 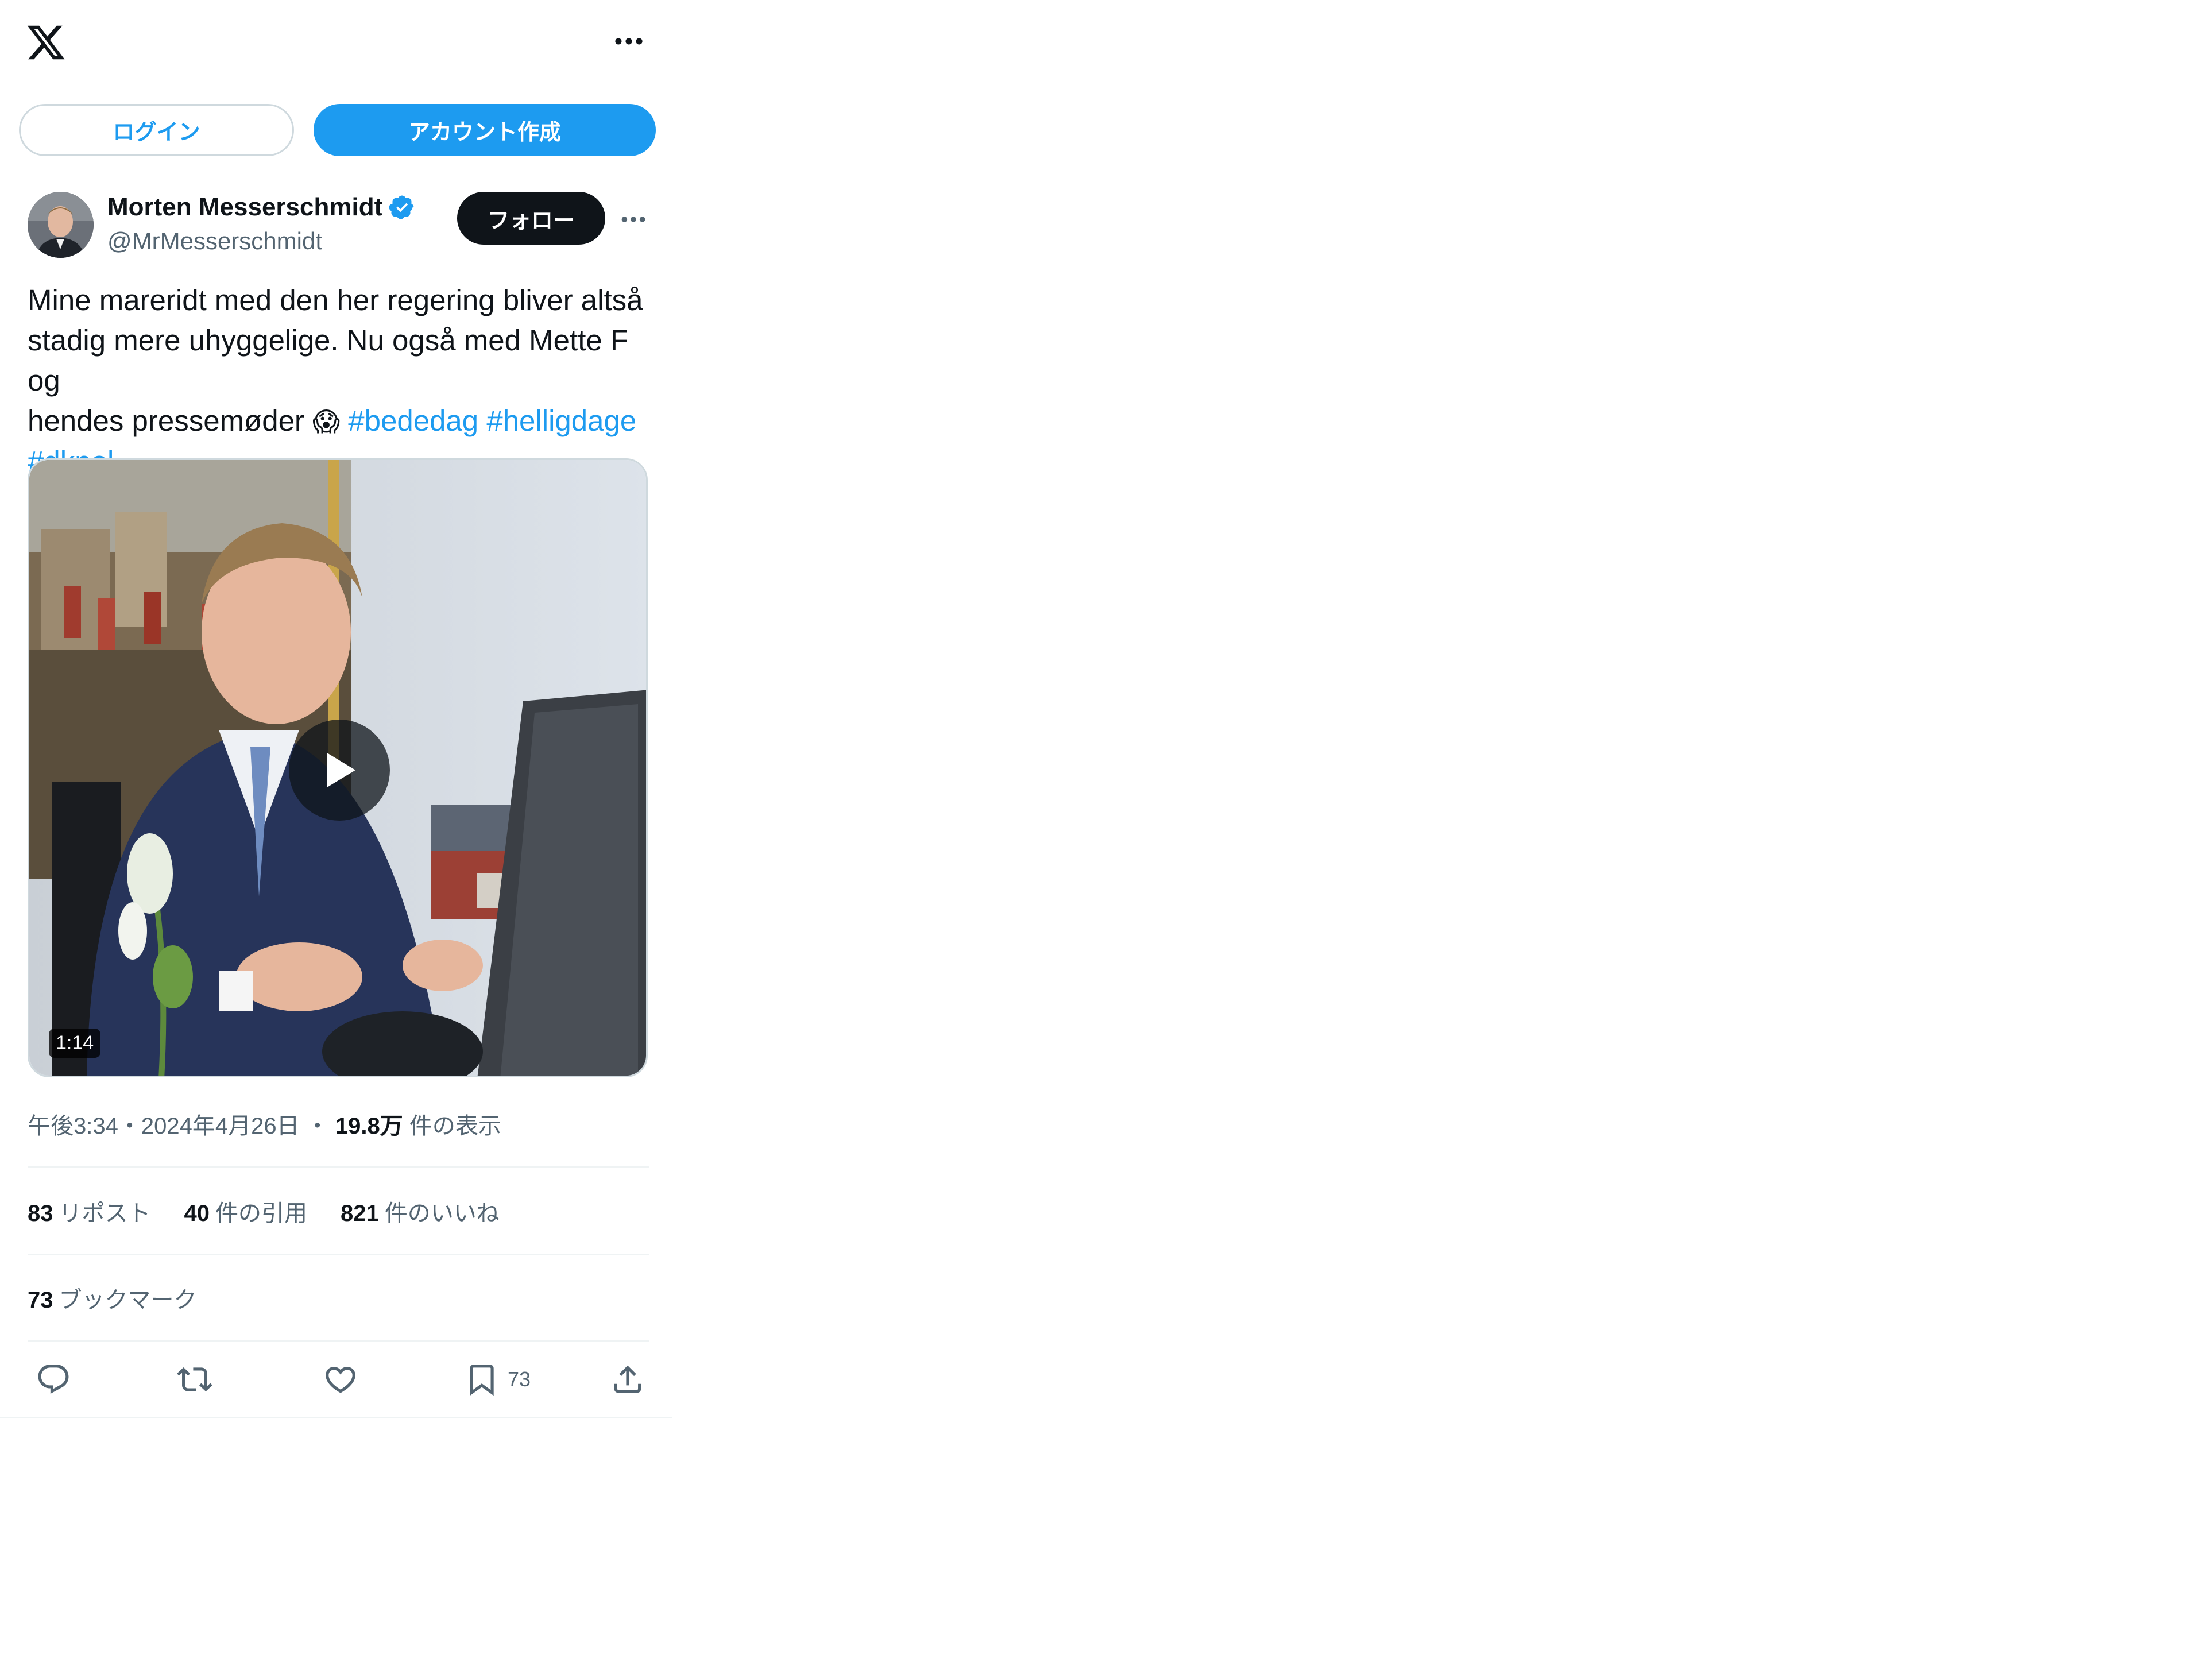 I want to click on verified-badge-icon, so click(x=402, y=207).